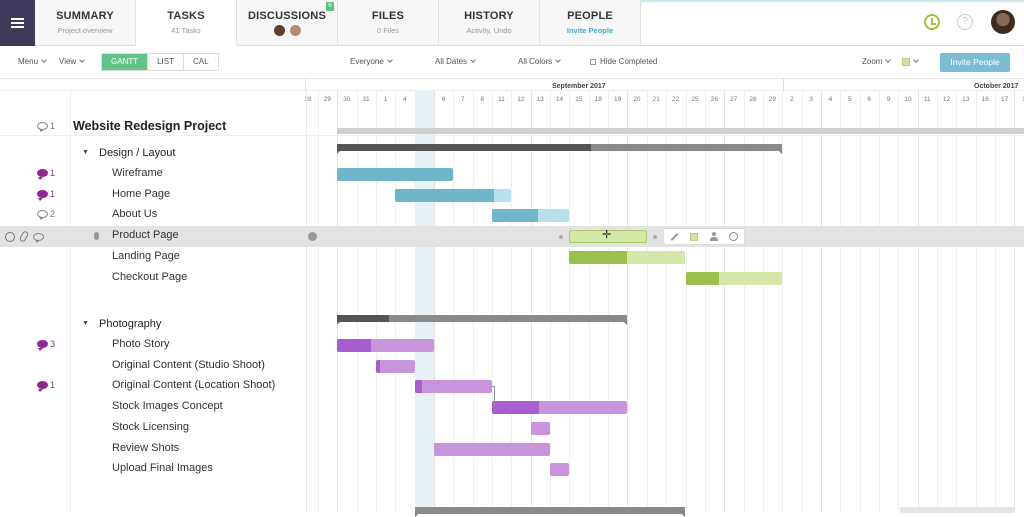 This screenshot has height=517, width=1024. What do you see at coordinates (975, 62) in the screenshot?
I see `invite-people-button: Invite People` at bounding box center [975, 62].